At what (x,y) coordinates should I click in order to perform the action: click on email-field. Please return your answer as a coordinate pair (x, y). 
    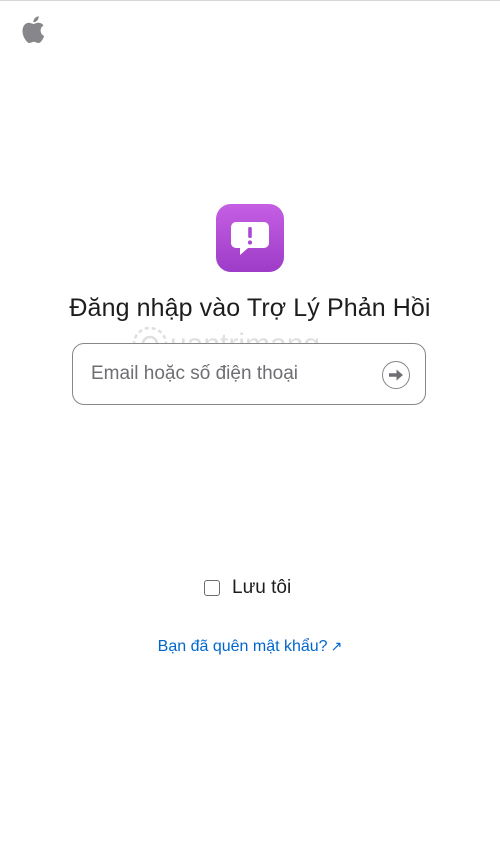
    Looking at the image, I should click on (231, 374).